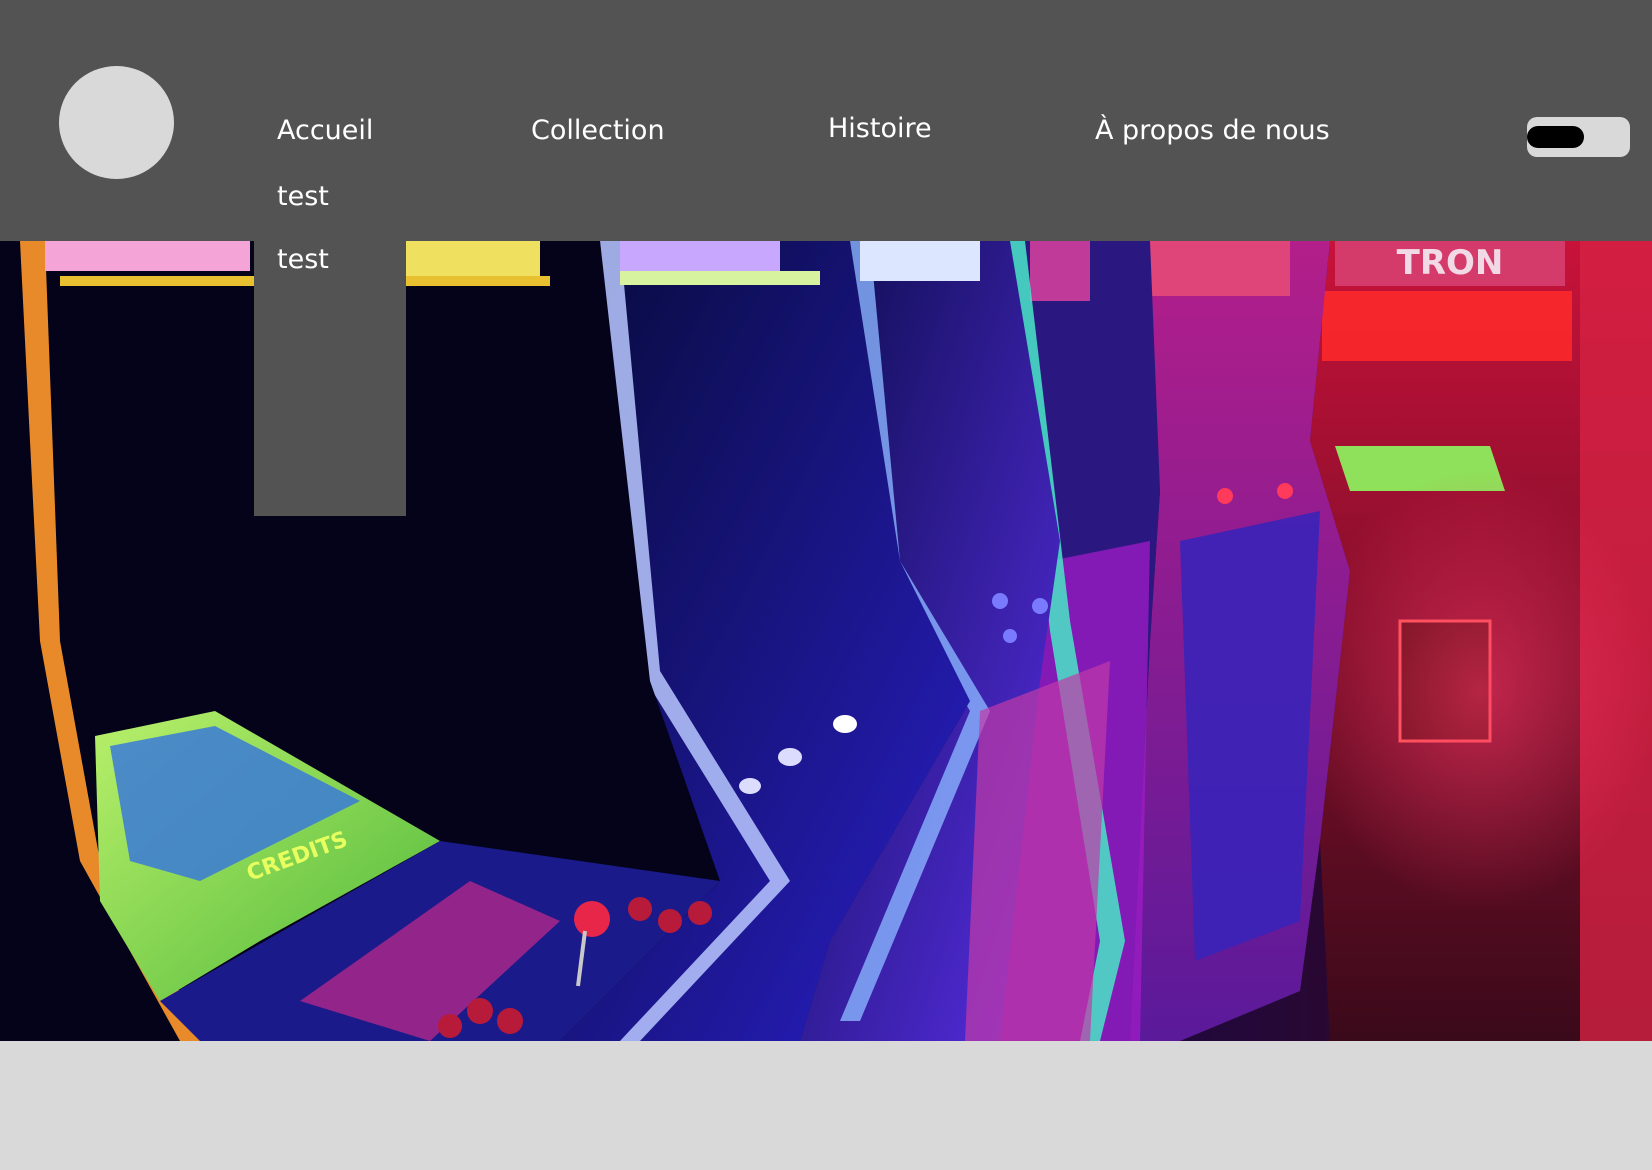 This screenshot has height=1170, width=1652. I want to click on dropdown-item-test-2: test, so click(303, 260).